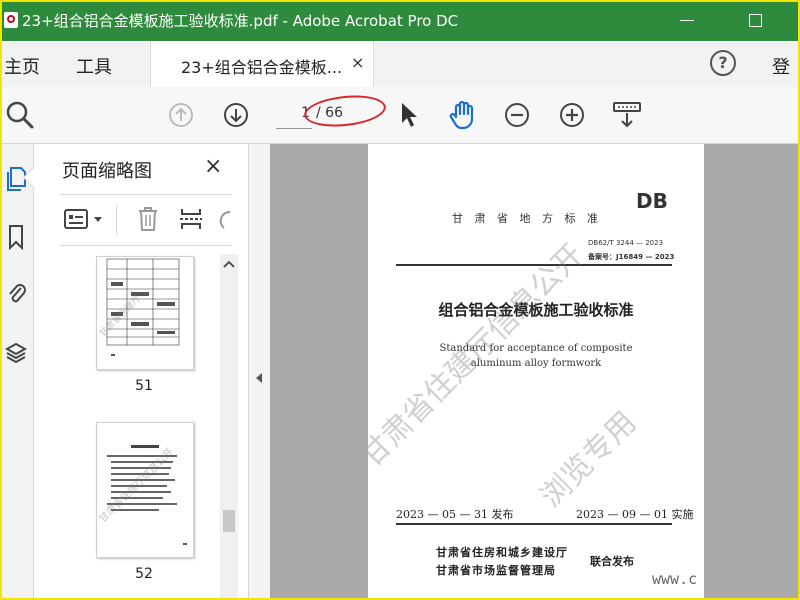 This screenshot has width=800, height=600. Describe the element at coordinates (11, 20) in the screenshot. I see `acrobat-app-icon` at that location.